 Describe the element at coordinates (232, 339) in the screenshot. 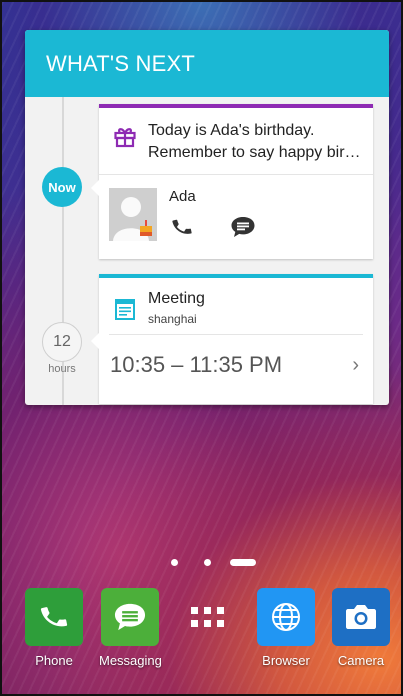

I see `meeting-card: Meeting shanghai 10:35 – 11:35 PM ›` at that location.